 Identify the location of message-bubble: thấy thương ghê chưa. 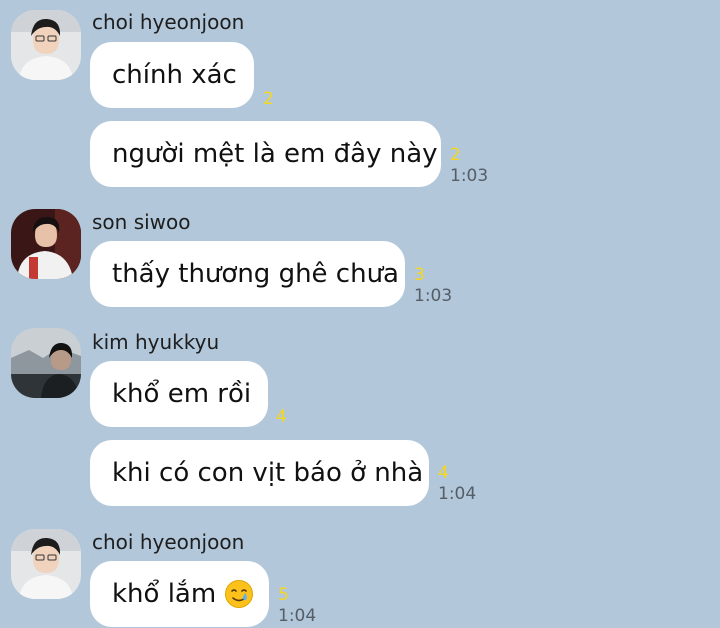
(247, 274).